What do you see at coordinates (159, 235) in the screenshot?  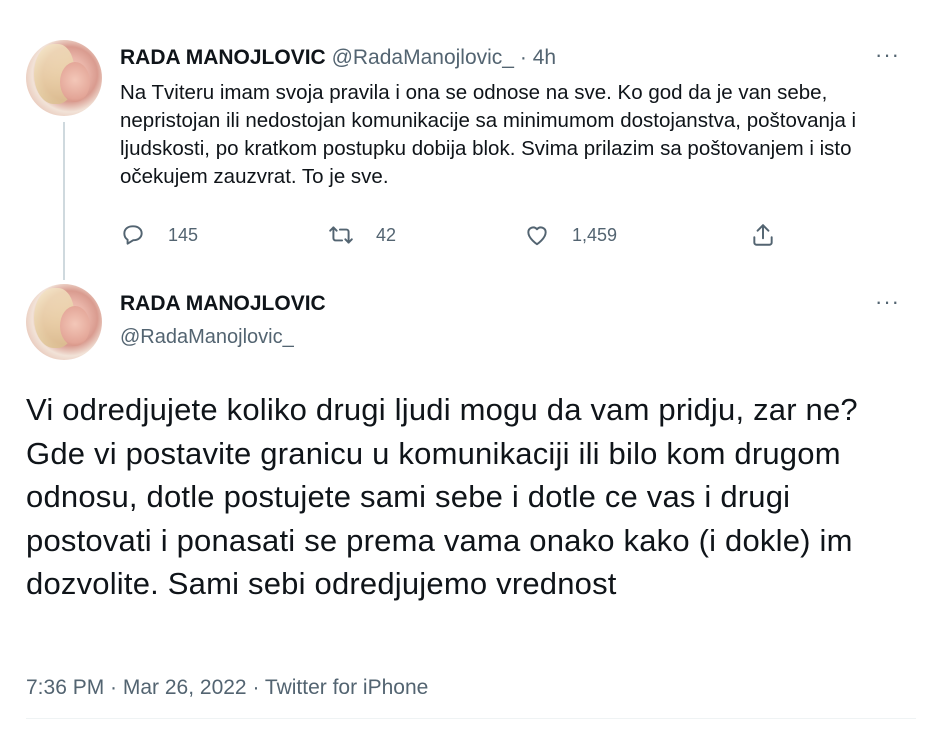 I see `reply-button: 145` at bounding box center [159, 235].